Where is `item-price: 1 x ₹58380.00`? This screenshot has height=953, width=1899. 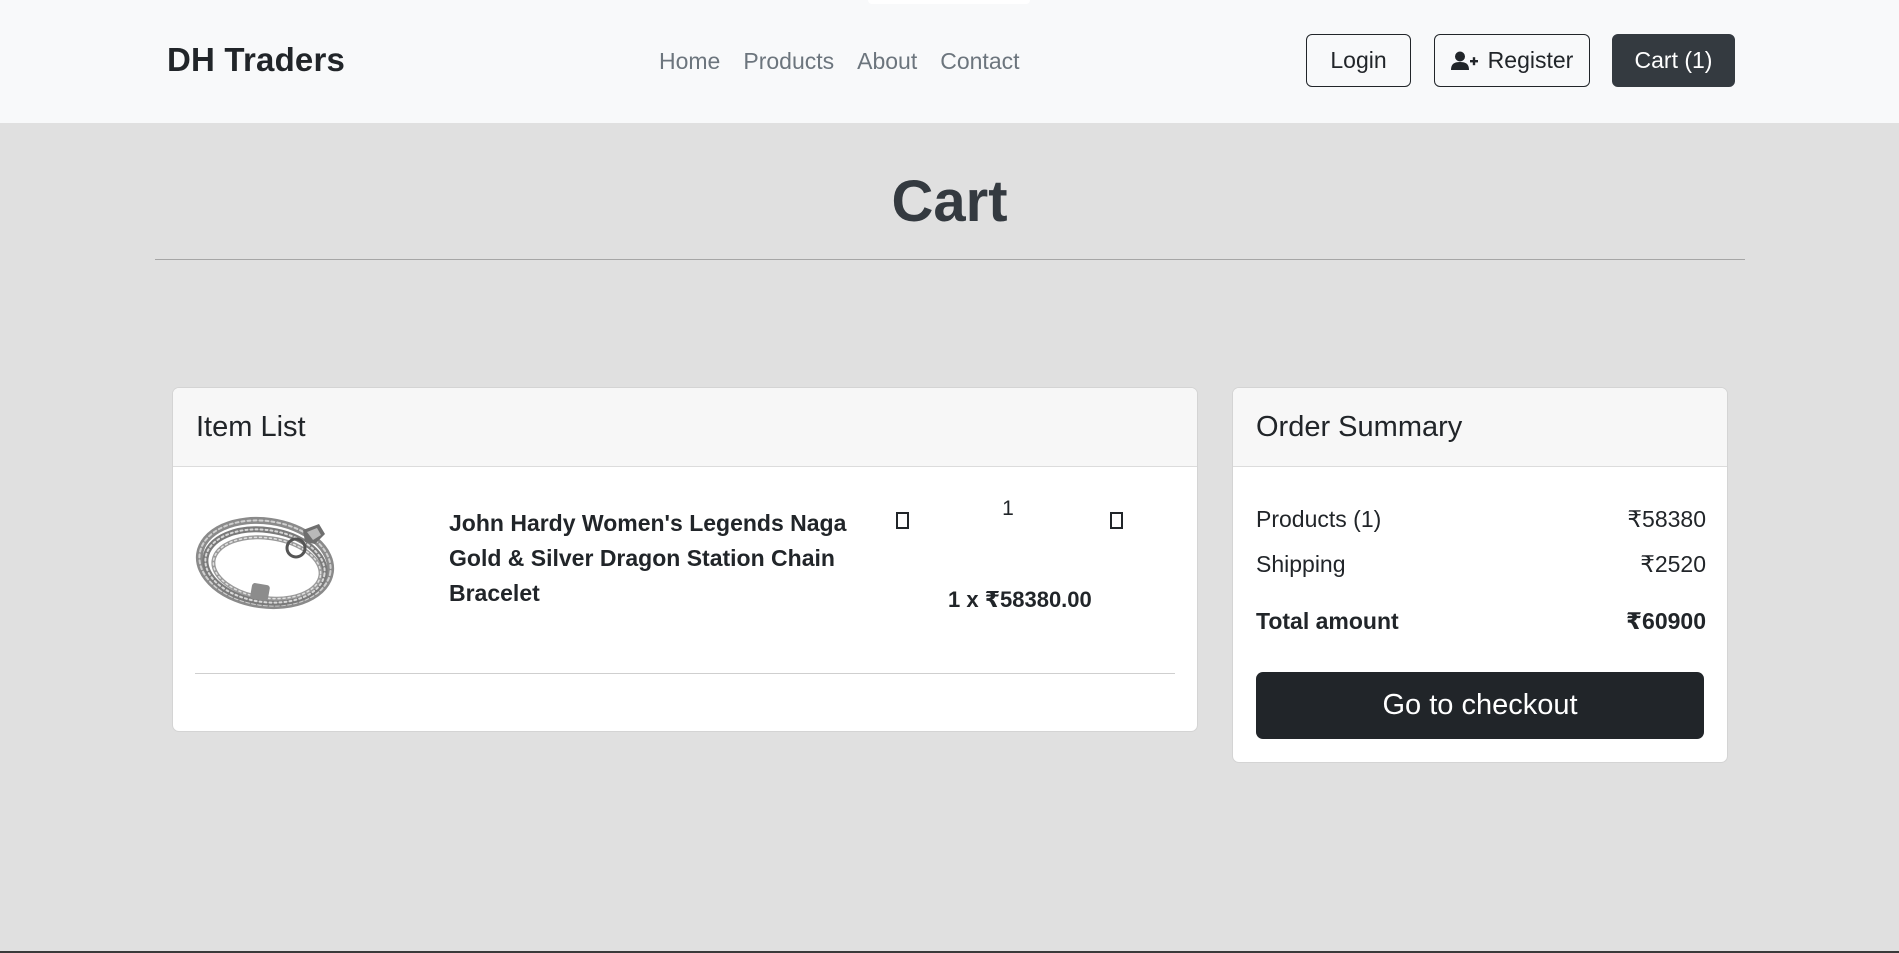 item-price: 1 x ₹58380.00 is located at coordinates (1020, 599).